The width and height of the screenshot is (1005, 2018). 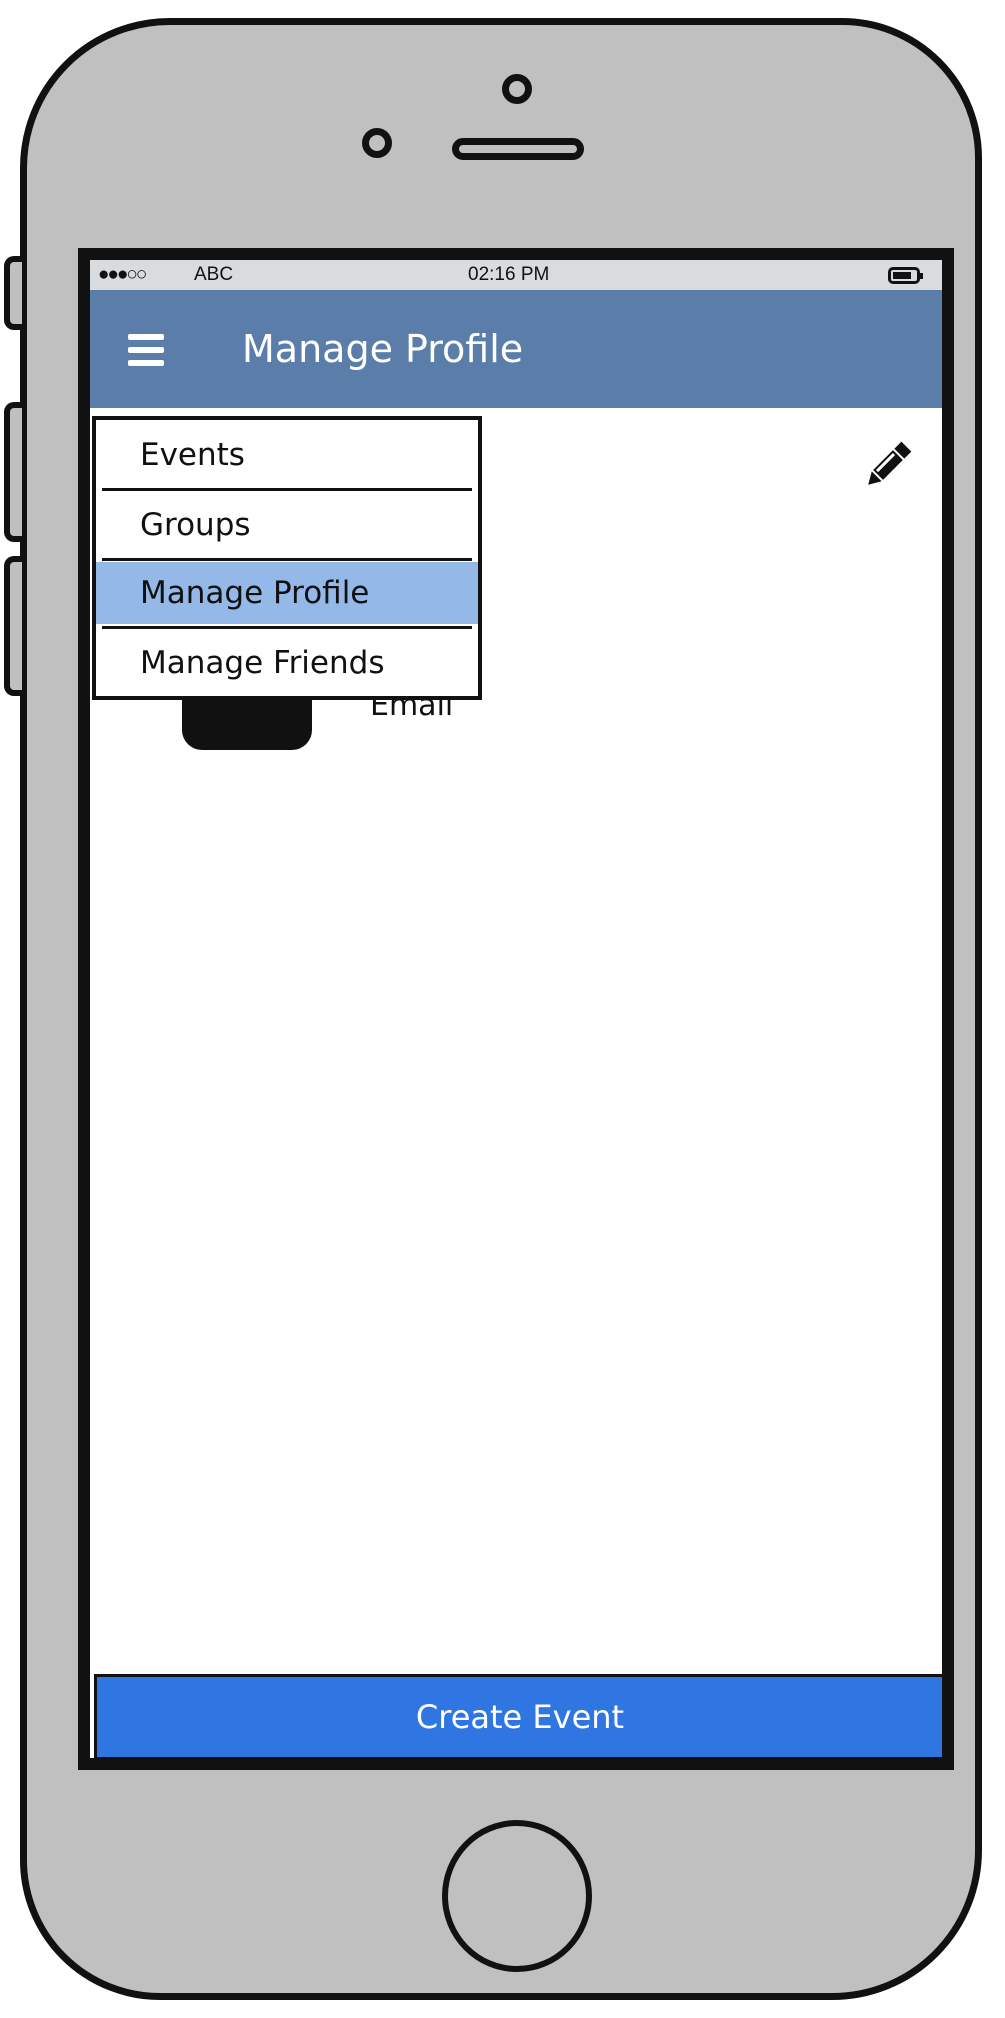 I want to click on hamburger-icon, so click(x=146, y=350).